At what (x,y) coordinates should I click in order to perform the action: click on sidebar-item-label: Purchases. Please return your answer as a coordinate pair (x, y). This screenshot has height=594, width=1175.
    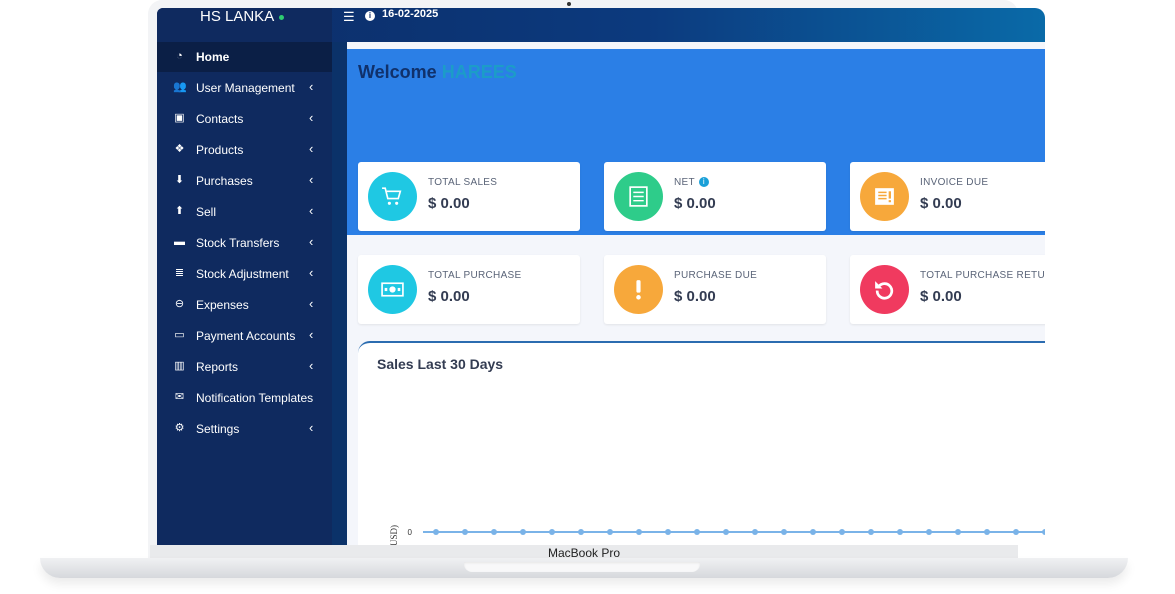
    Looking at the image, I should click on (224, 181).